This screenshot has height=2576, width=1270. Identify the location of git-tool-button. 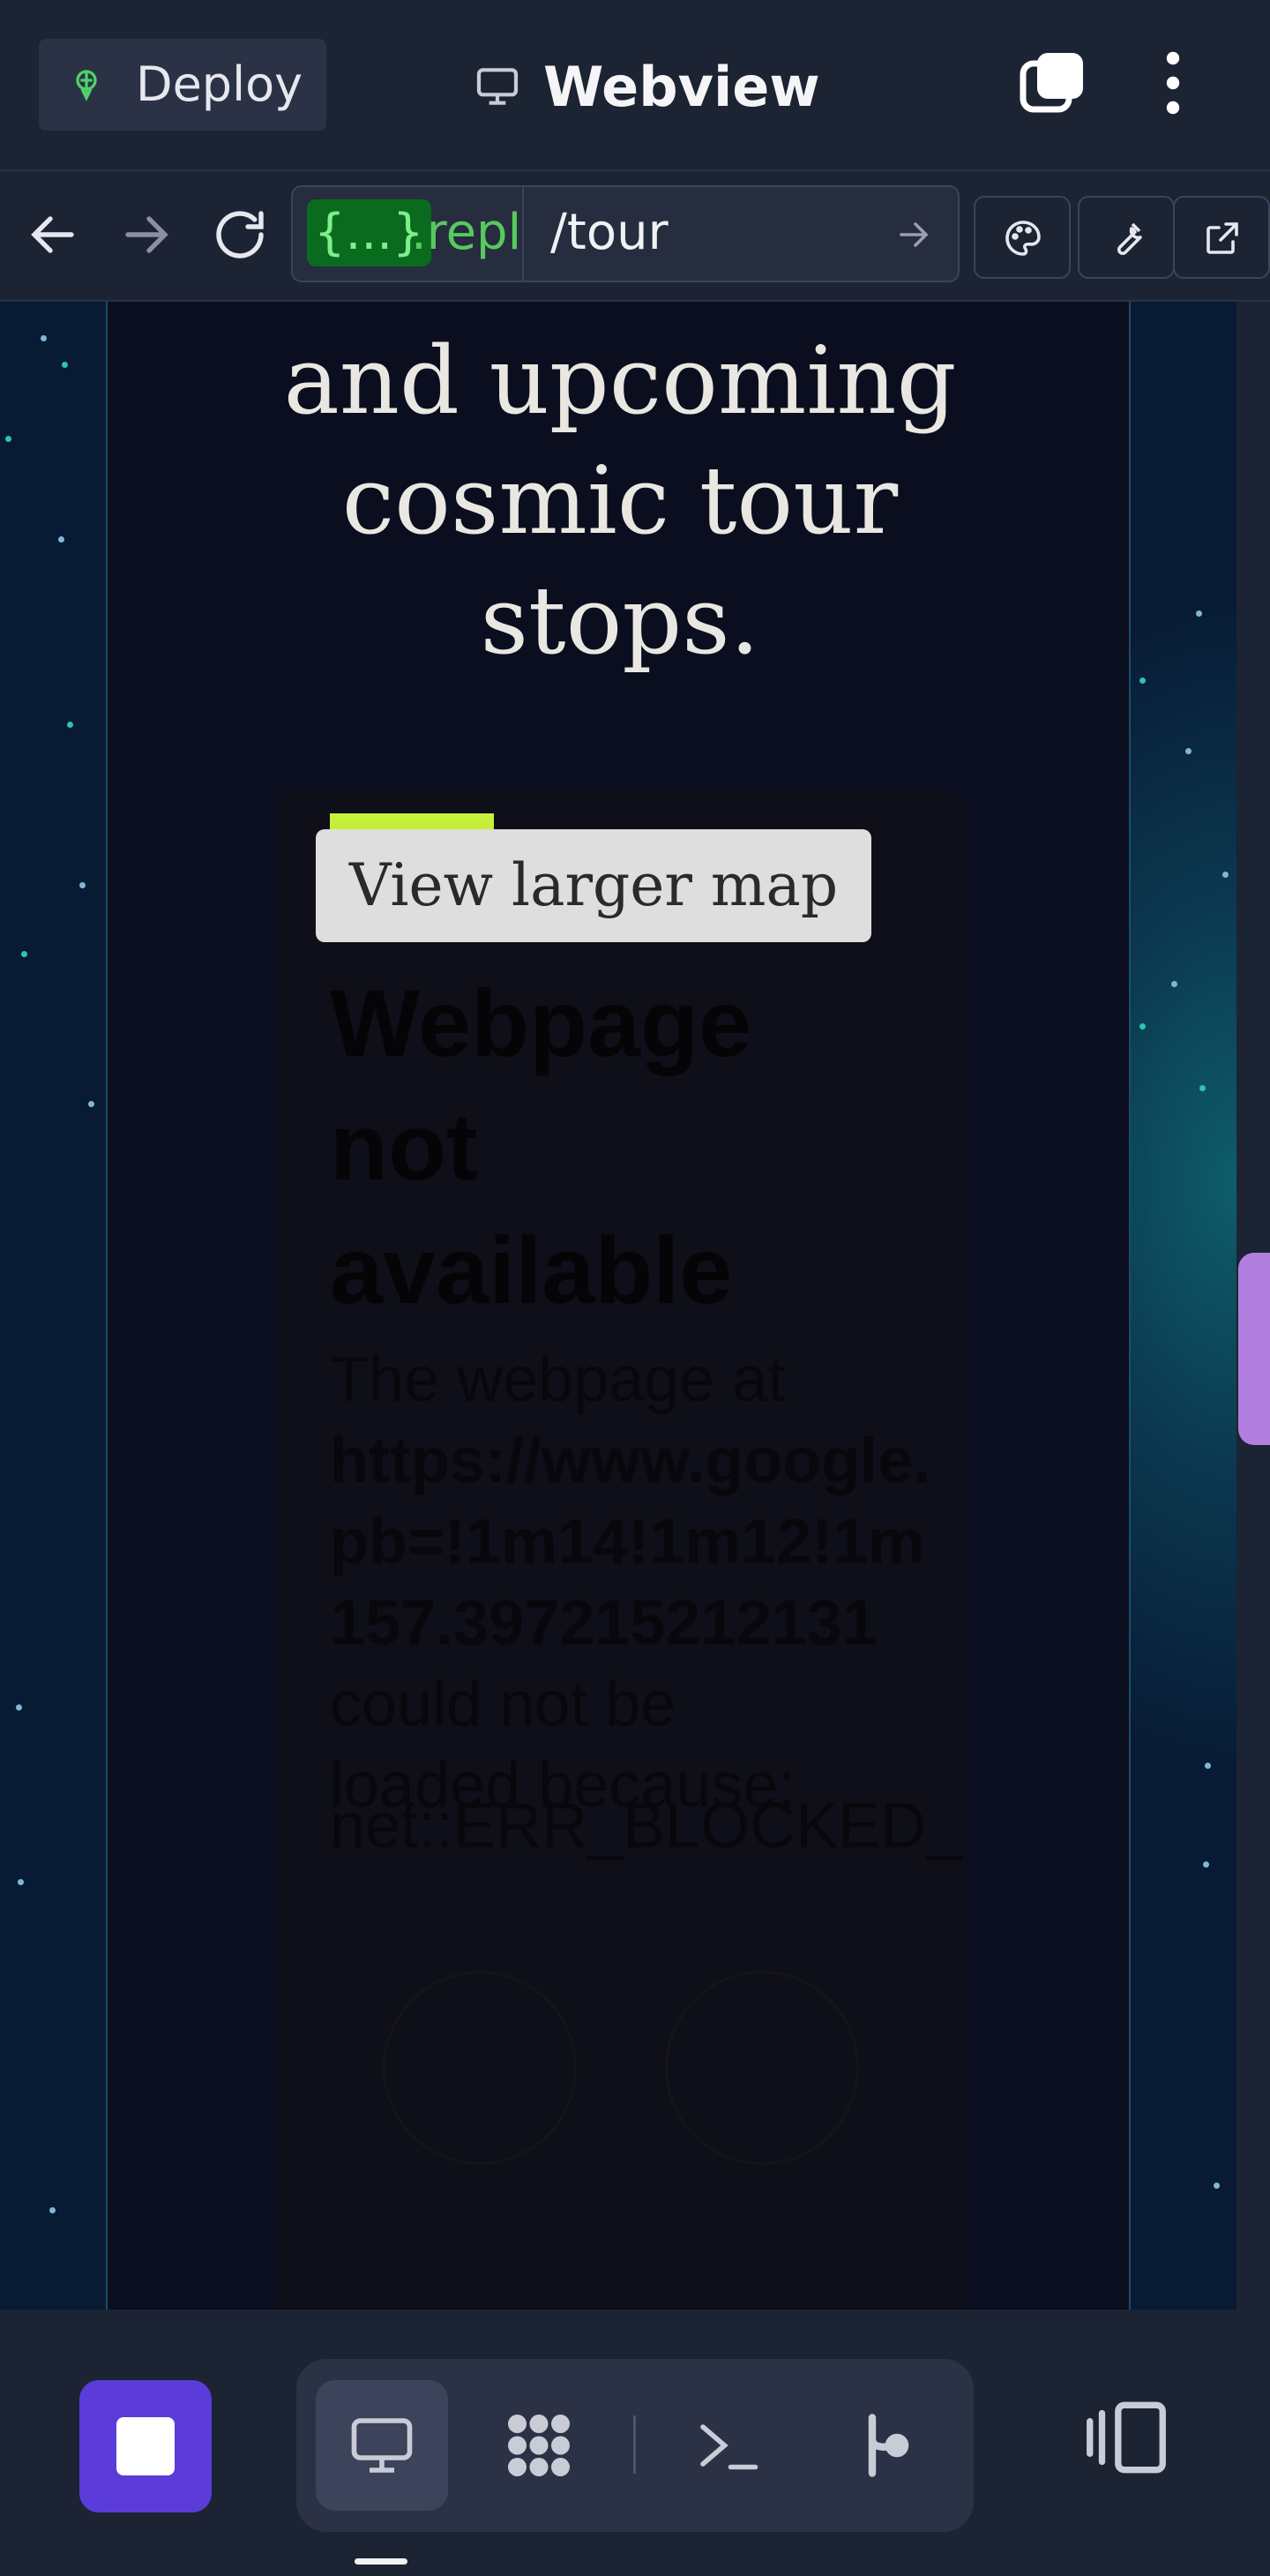
(884, 2446).